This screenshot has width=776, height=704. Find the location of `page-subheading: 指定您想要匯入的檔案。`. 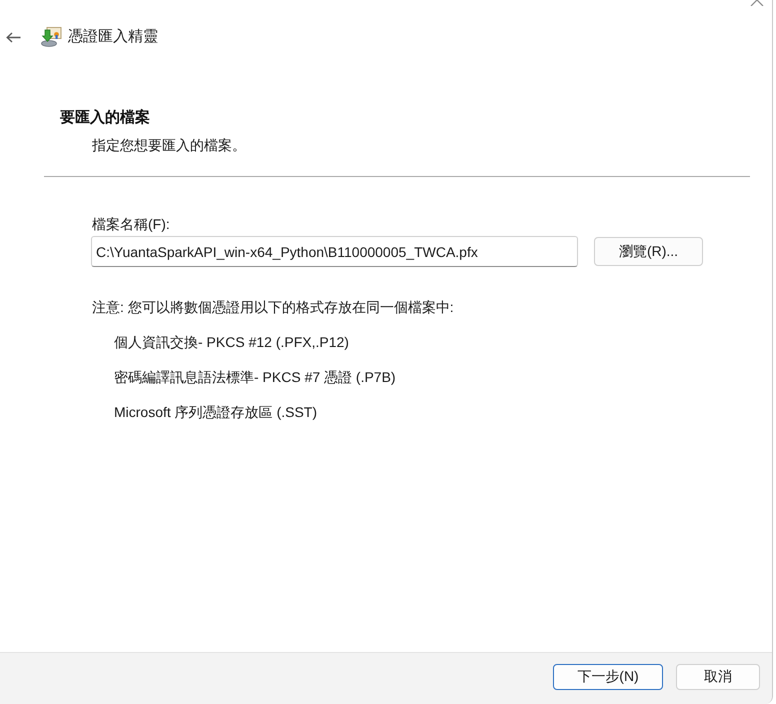

page-subheading: 指定您想要匯入的檔案。 is located at coordinates (169, 145).